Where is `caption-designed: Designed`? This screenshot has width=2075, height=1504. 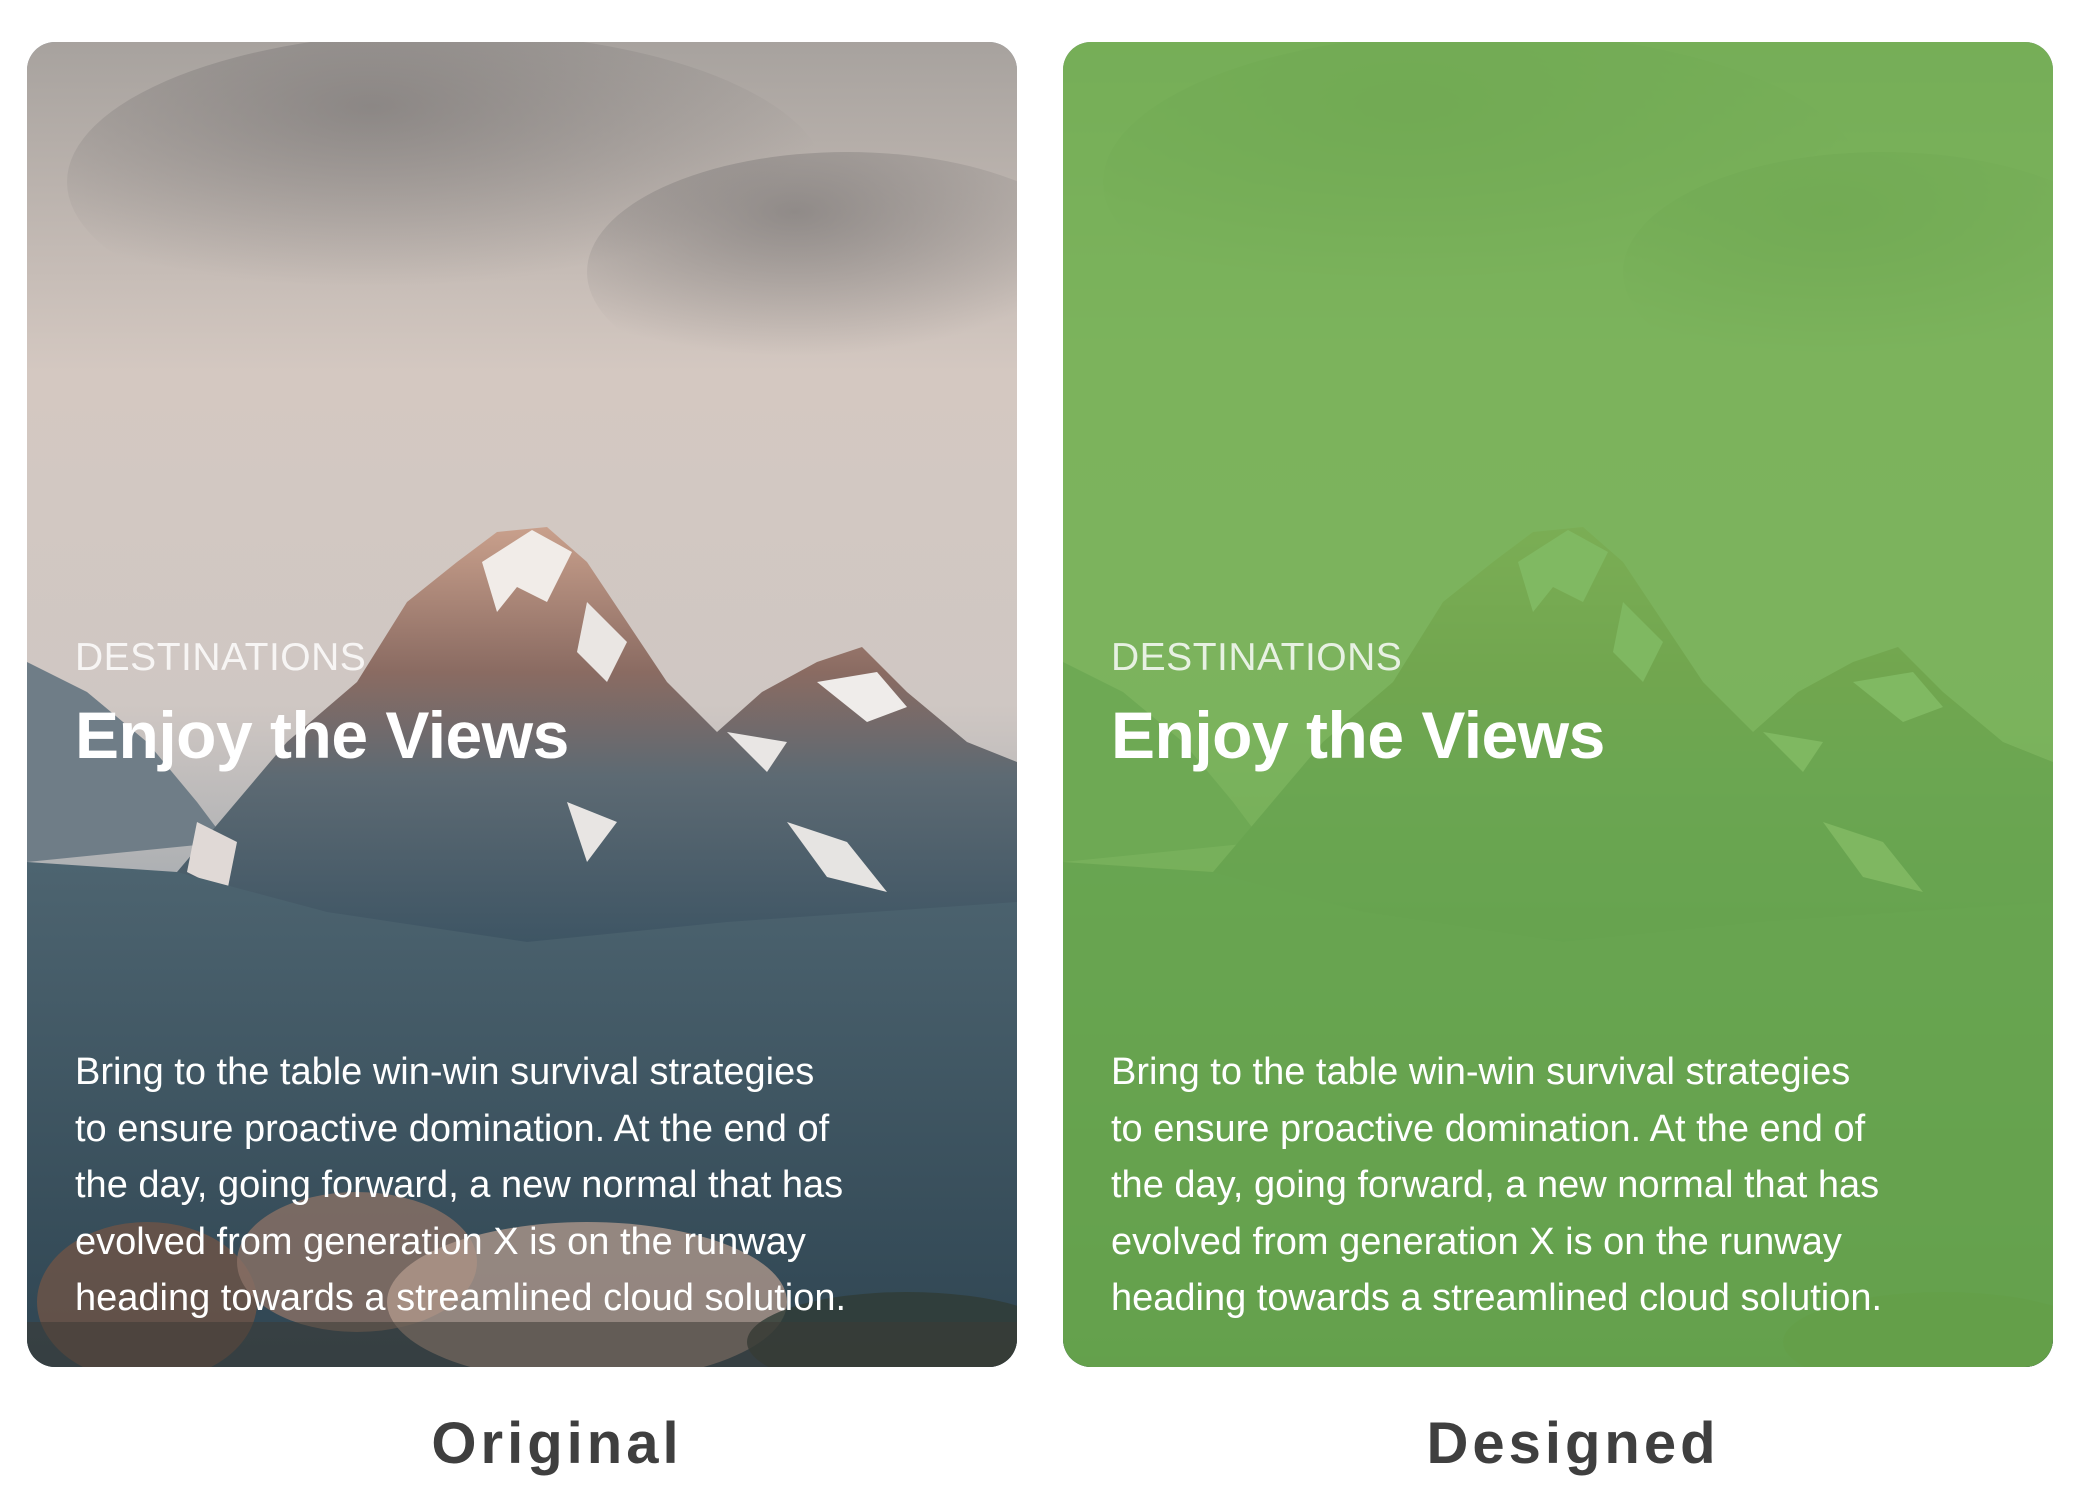 caption-designed: Designed is located at coordinates (1573, 1443).